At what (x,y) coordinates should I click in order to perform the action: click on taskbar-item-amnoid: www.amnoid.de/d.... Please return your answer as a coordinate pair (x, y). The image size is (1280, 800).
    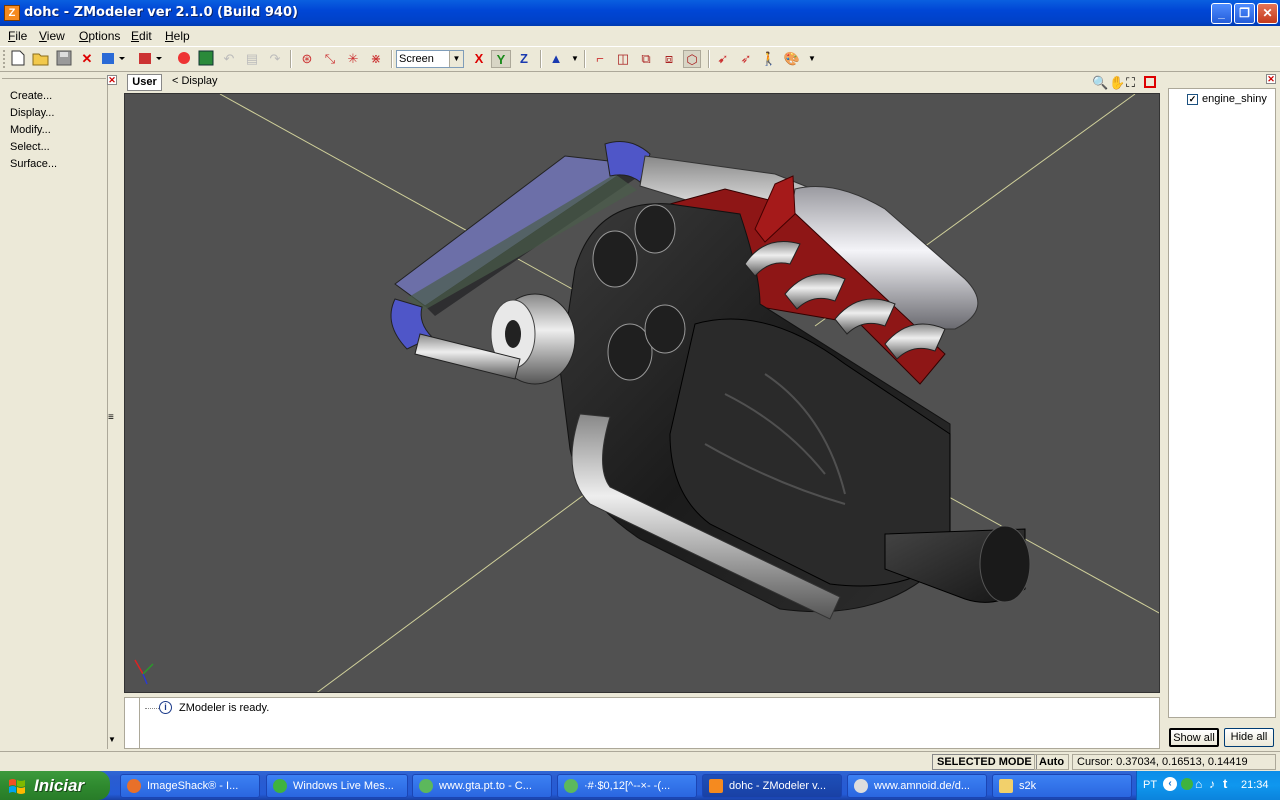
    Looking at the image, I should click on (917, 786).